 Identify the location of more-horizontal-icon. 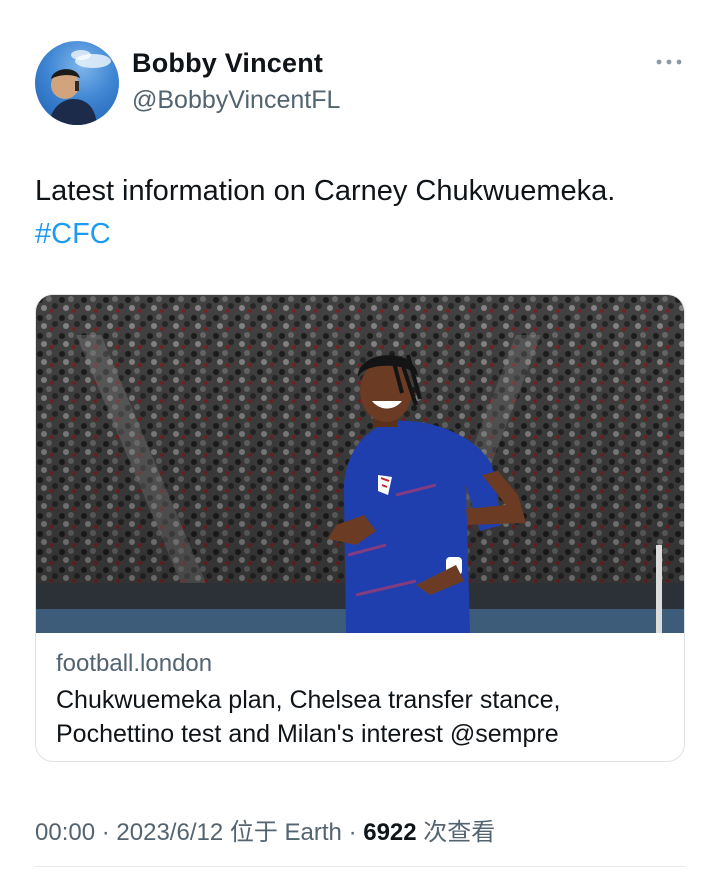
(669, 62).